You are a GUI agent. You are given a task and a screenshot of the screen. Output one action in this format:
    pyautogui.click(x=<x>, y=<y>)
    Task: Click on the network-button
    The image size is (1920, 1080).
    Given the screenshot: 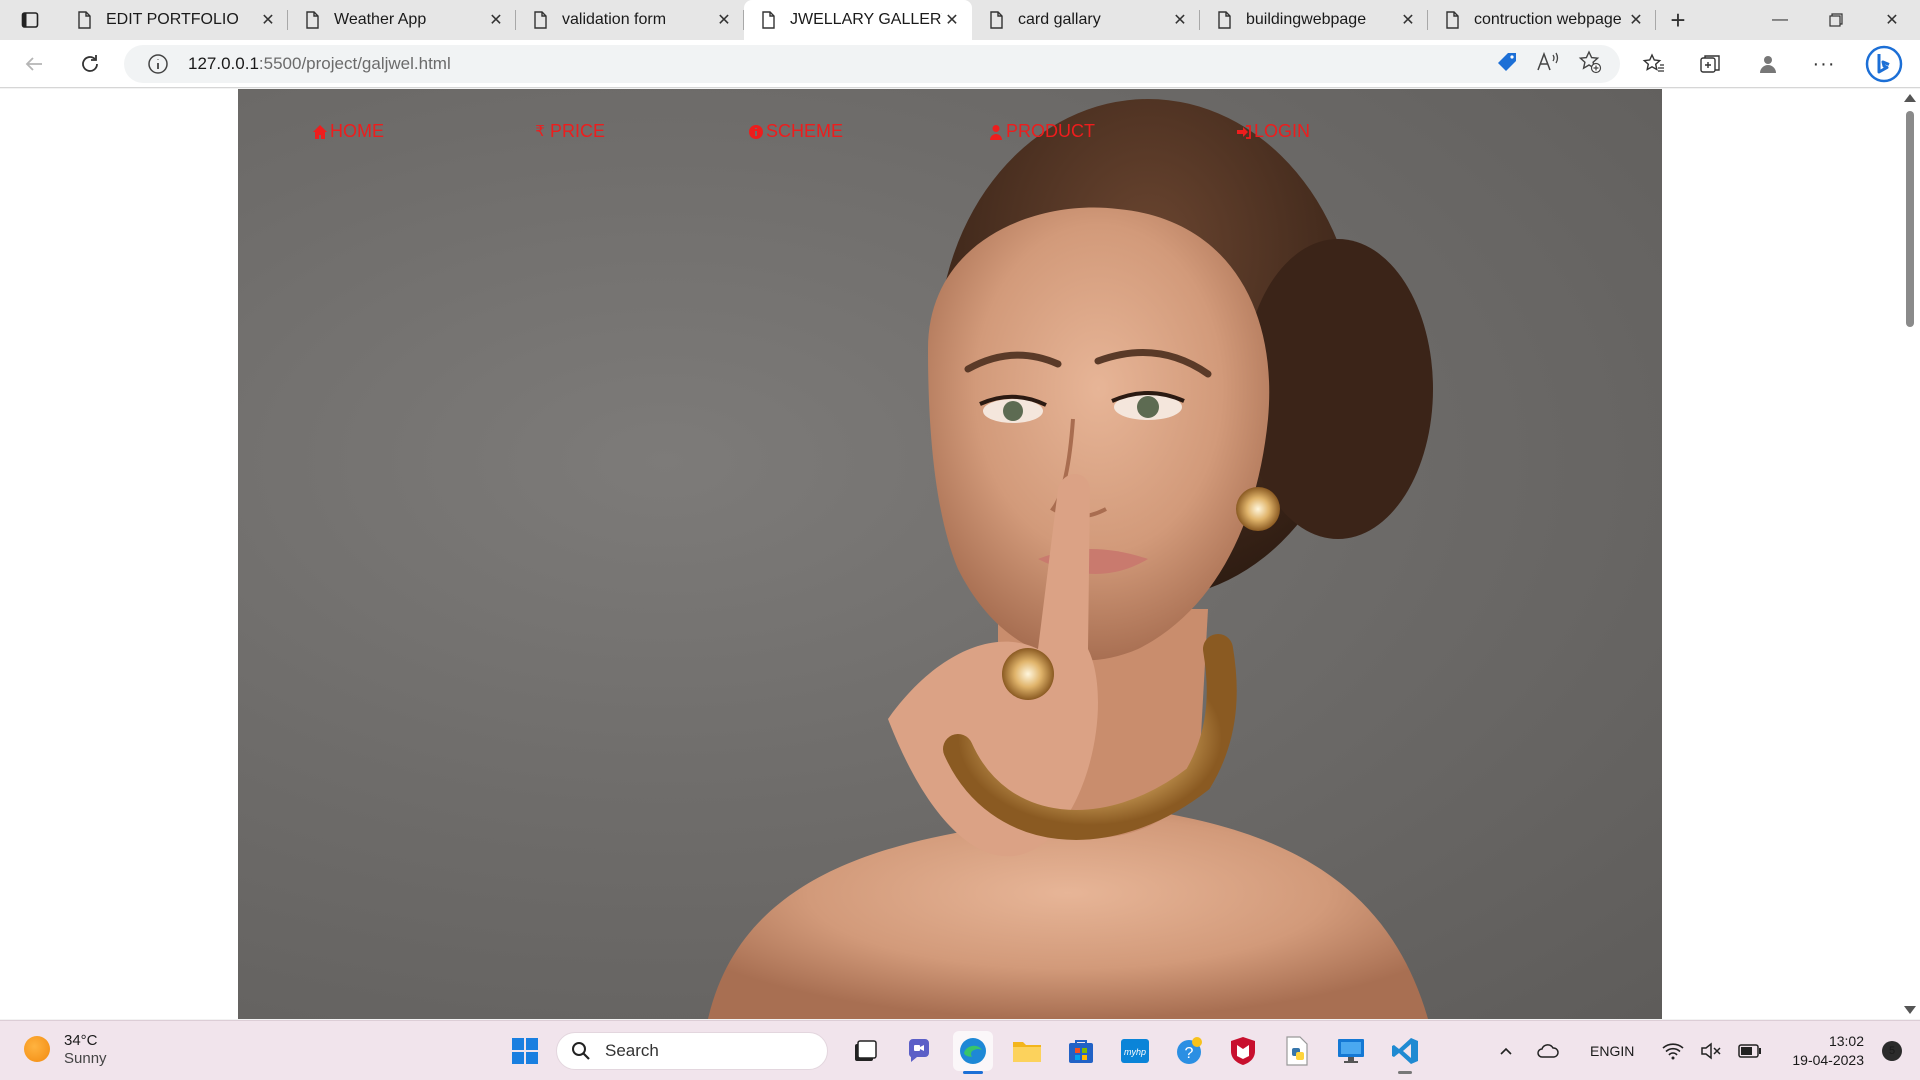 What is the action you would take?
    pyautogui.click(x=1673, y=1051)
    